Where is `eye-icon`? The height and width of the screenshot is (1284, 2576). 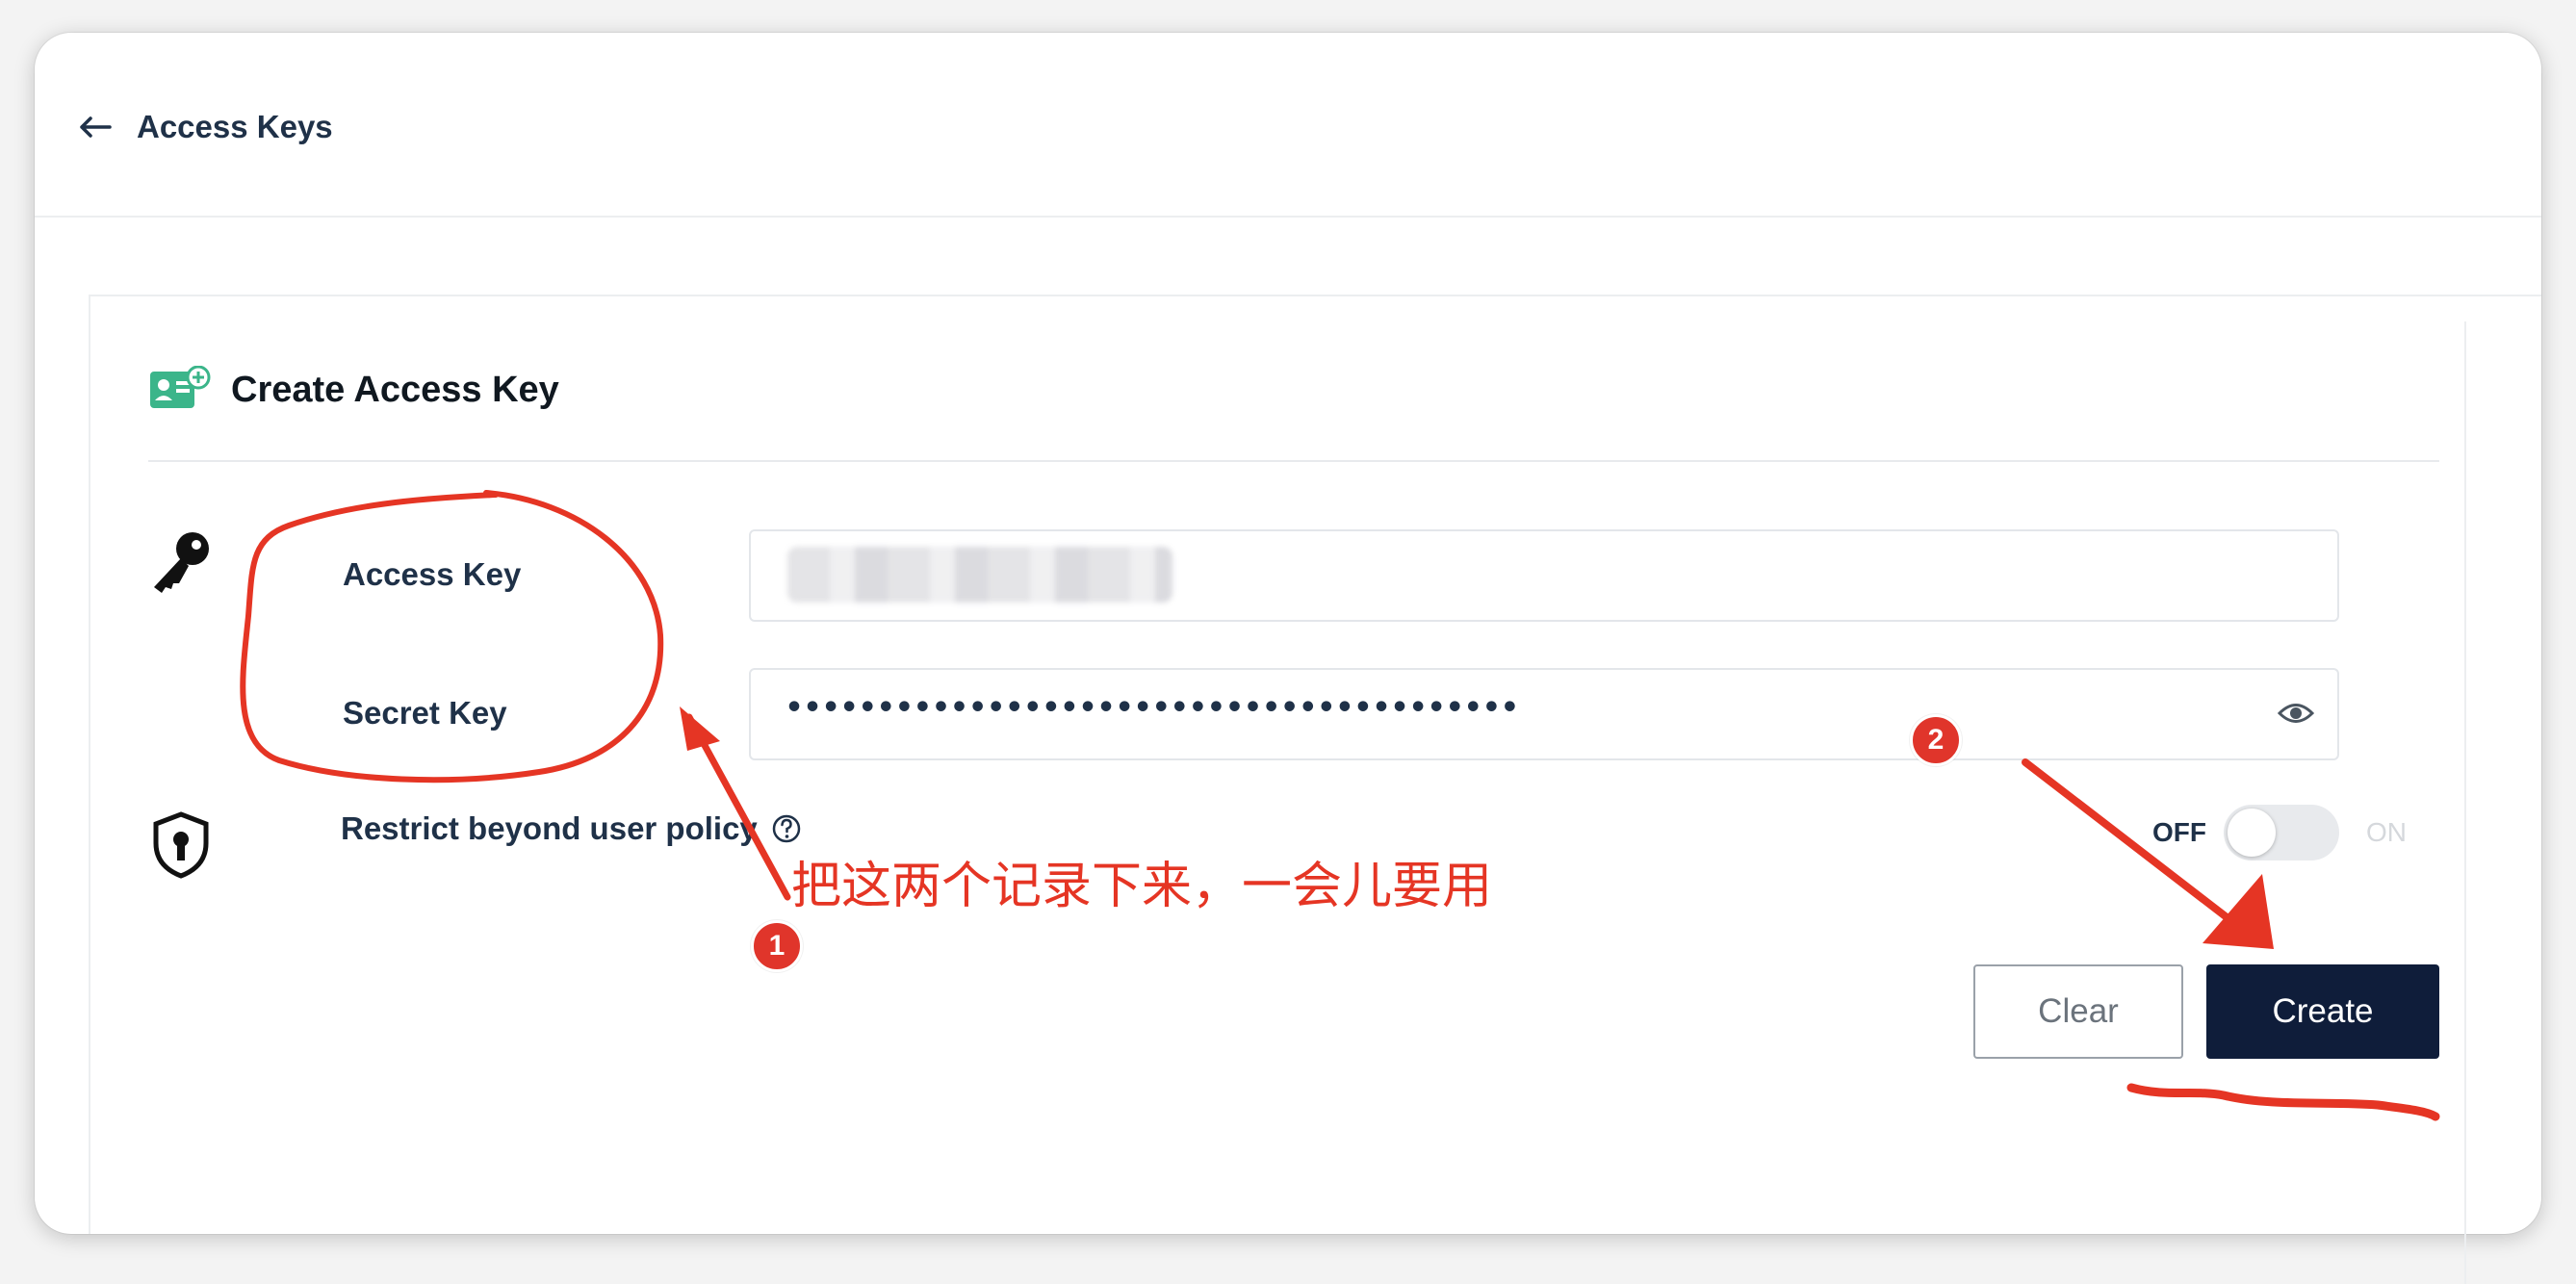 eye-icon is located at coordinates (2296, 713).